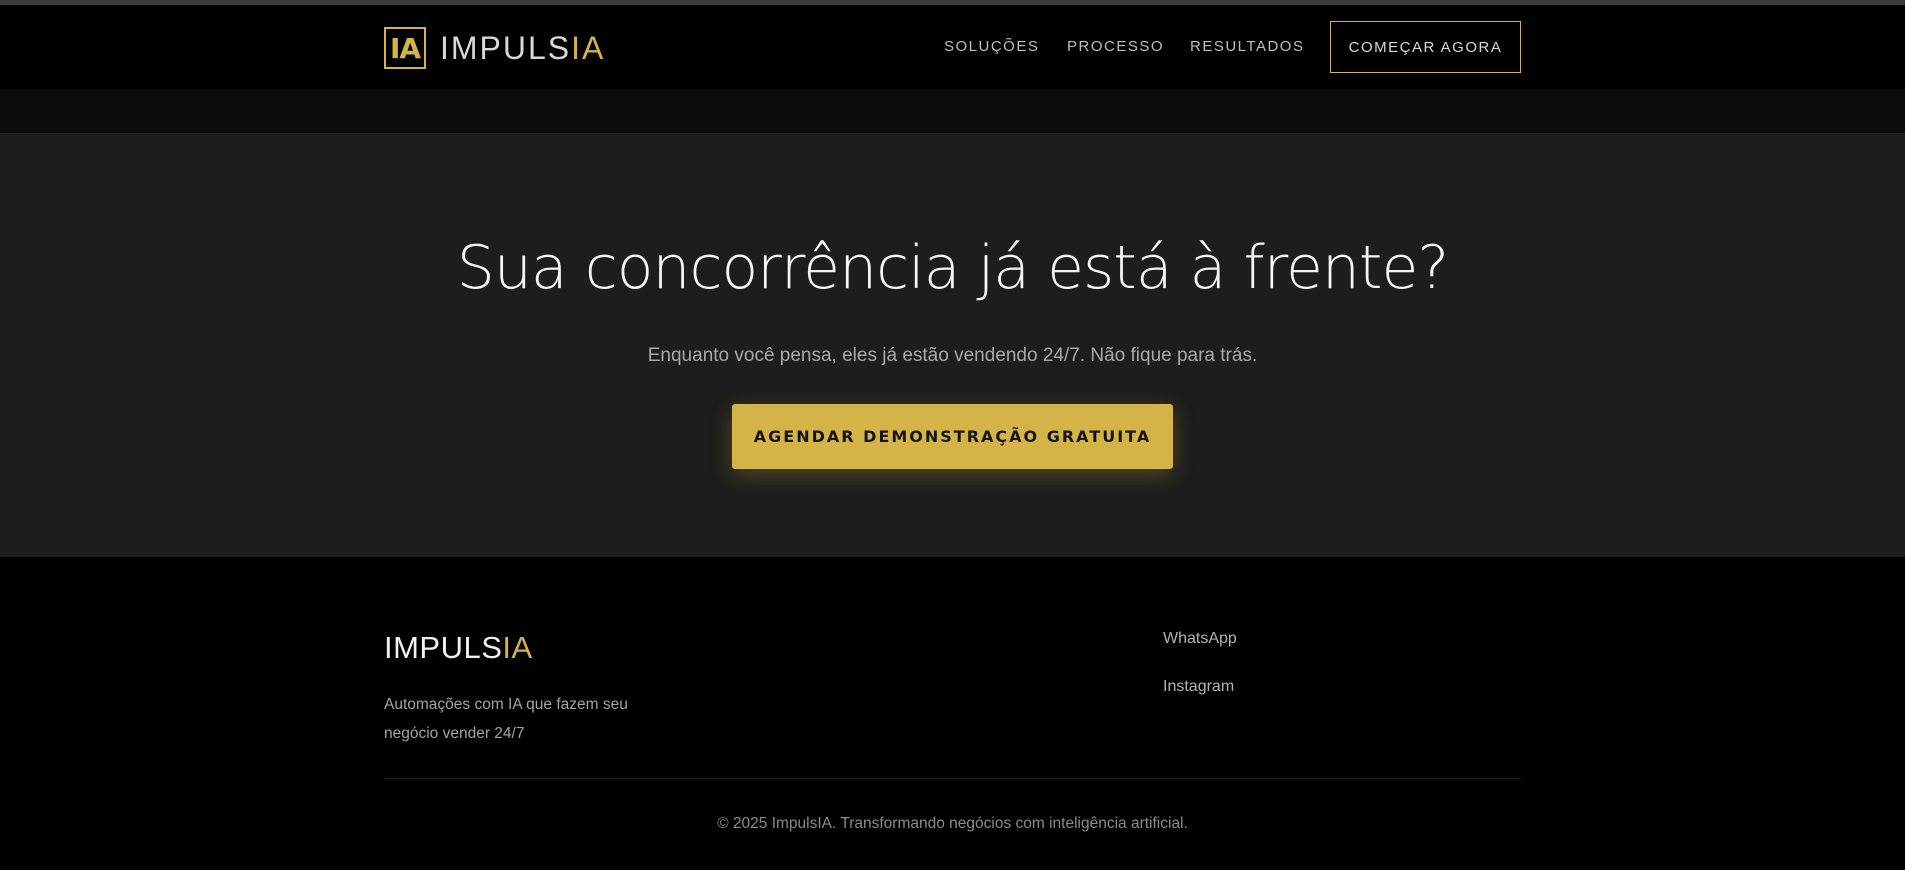  I want to click on logo-text-accent: IA, so click(588, 47).